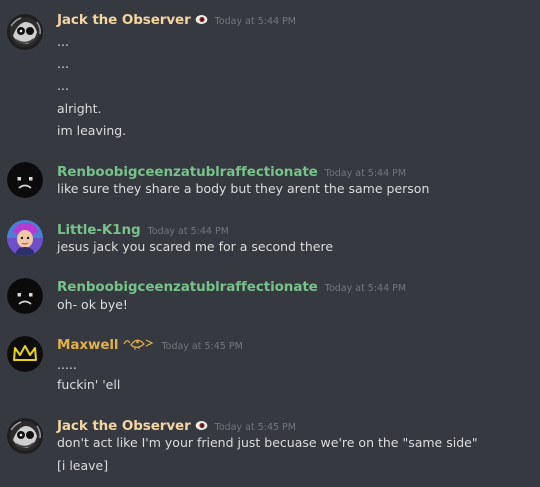 This screenshot has height=487, width=540. I want to click on character-avatar-icon, so click(25, 238).